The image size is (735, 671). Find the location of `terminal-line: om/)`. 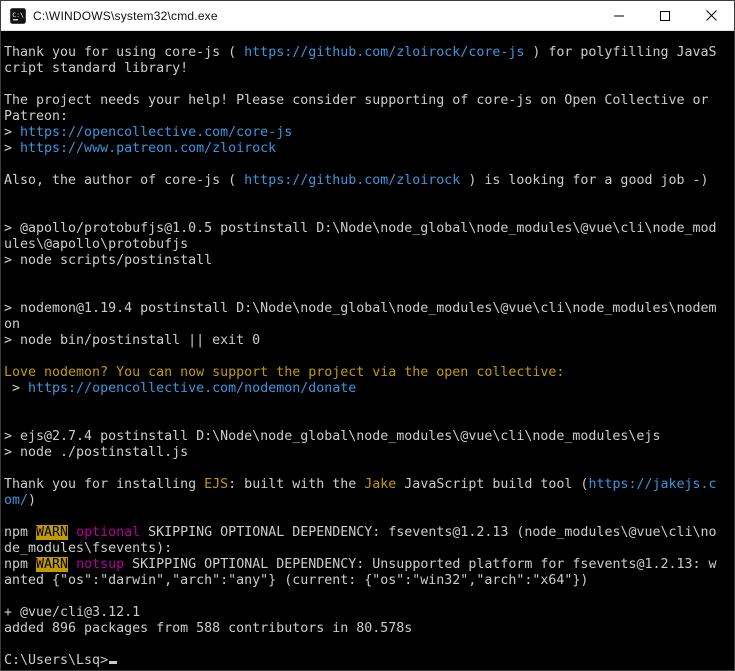

terminal-line: om/) is located at coordinates (368, 501).